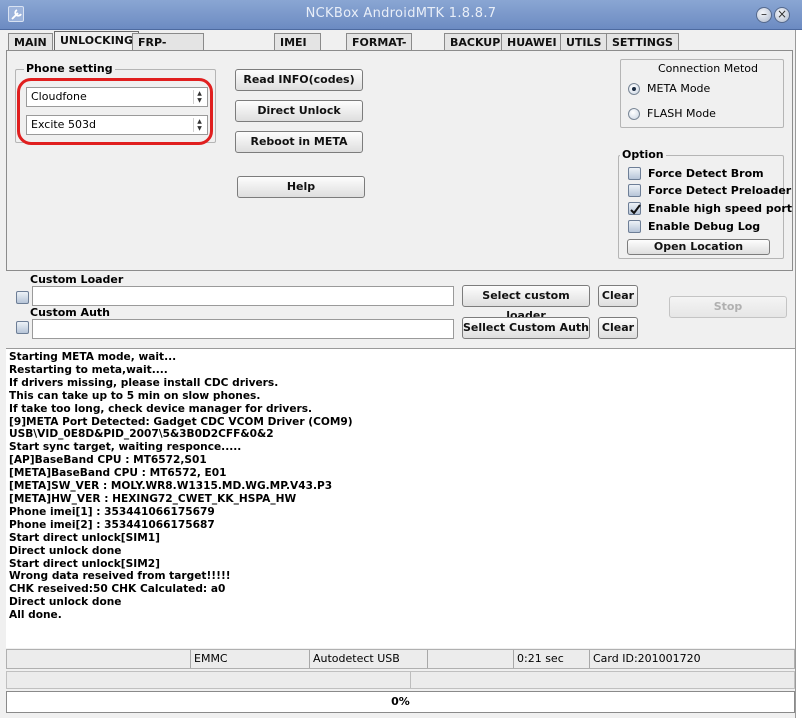 The height and width of the screenshot is (718, 802). What do you see at coordinates (84, 563) in the screenshot?
I see `log-line: Start direct unlock[SIM2]` at bounding box center [84, 563].